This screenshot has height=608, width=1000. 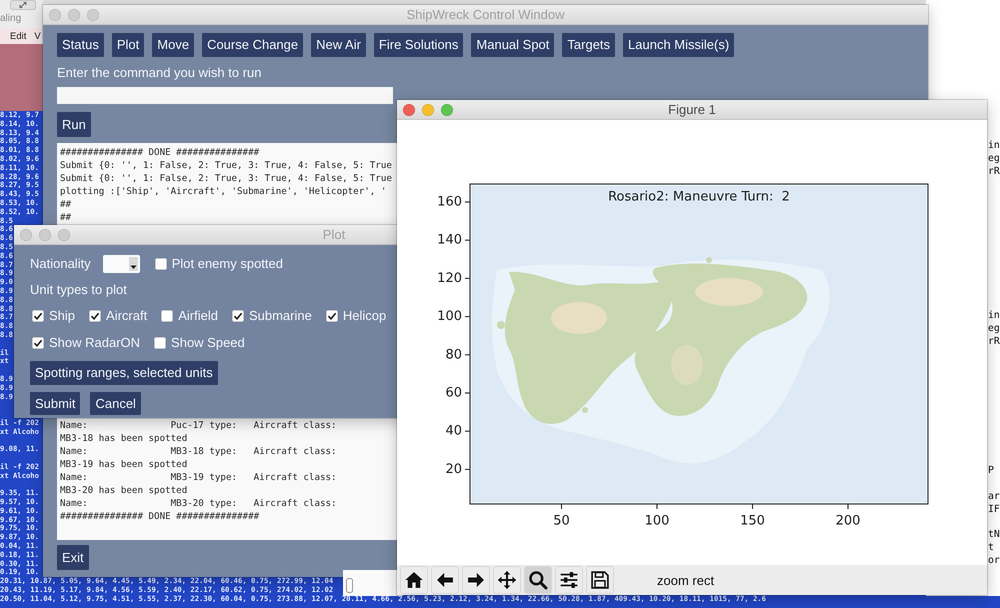 I want to click on caret-icon, so click(x=133, y=264).